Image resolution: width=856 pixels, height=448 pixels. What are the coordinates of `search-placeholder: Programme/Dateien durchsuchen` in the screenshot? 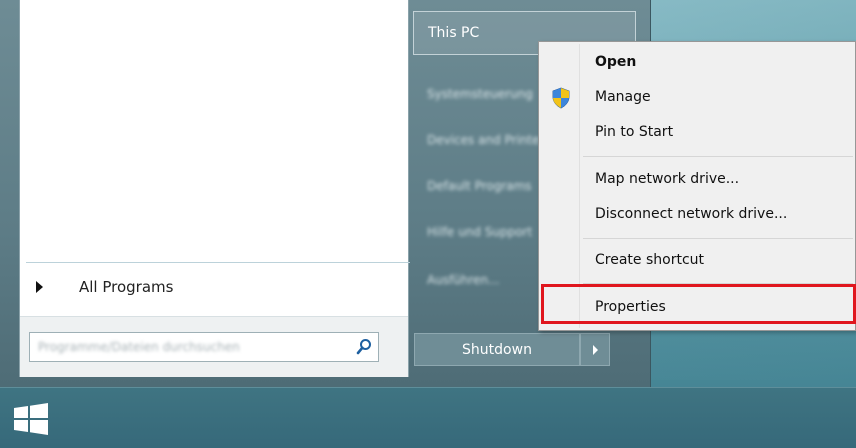 It's located at (139, 347).